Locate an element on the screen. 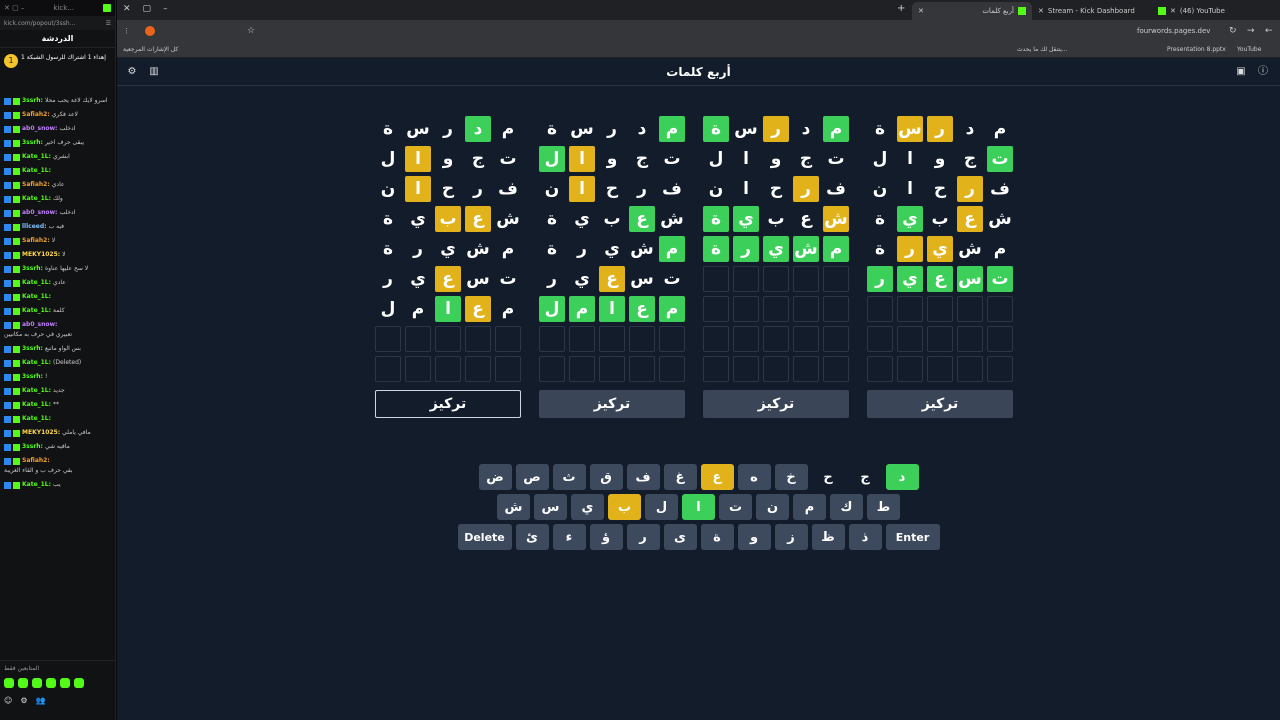  letter-key: ر is located at coordinates (643, 537).